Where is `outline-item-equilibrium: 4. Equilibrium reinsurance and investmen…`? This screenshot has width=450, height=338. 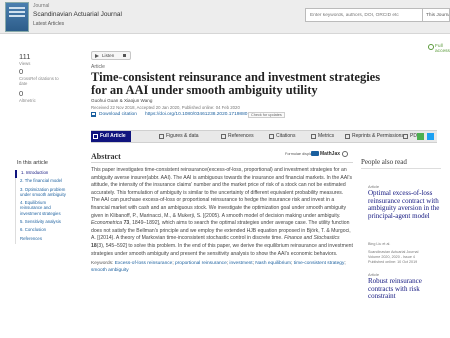 outline-item-equilibrium: 4. Equilibrium reinsurance and investmen… is located at coordinates (41, 209).